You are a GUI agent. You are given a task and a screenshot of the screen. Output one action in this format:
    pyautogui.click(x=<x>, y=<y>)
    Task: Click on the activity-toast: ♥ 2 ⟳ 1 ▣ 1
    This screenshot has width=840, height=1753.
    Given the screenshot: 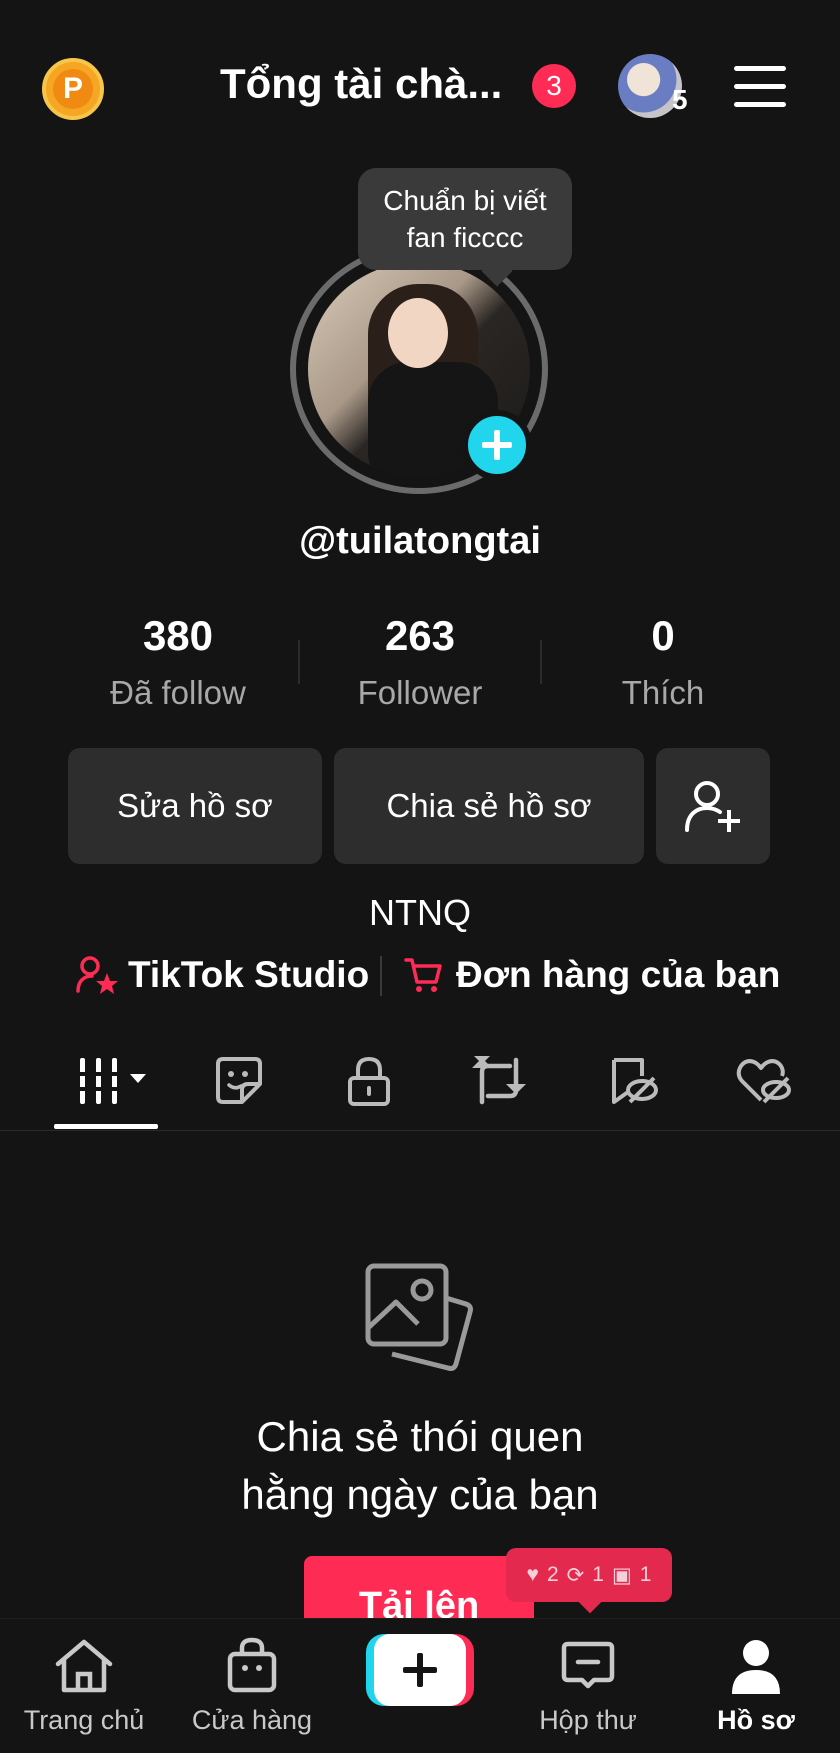 What is the action you would take?
    pyautogui.click(x=589, y=1575)
    